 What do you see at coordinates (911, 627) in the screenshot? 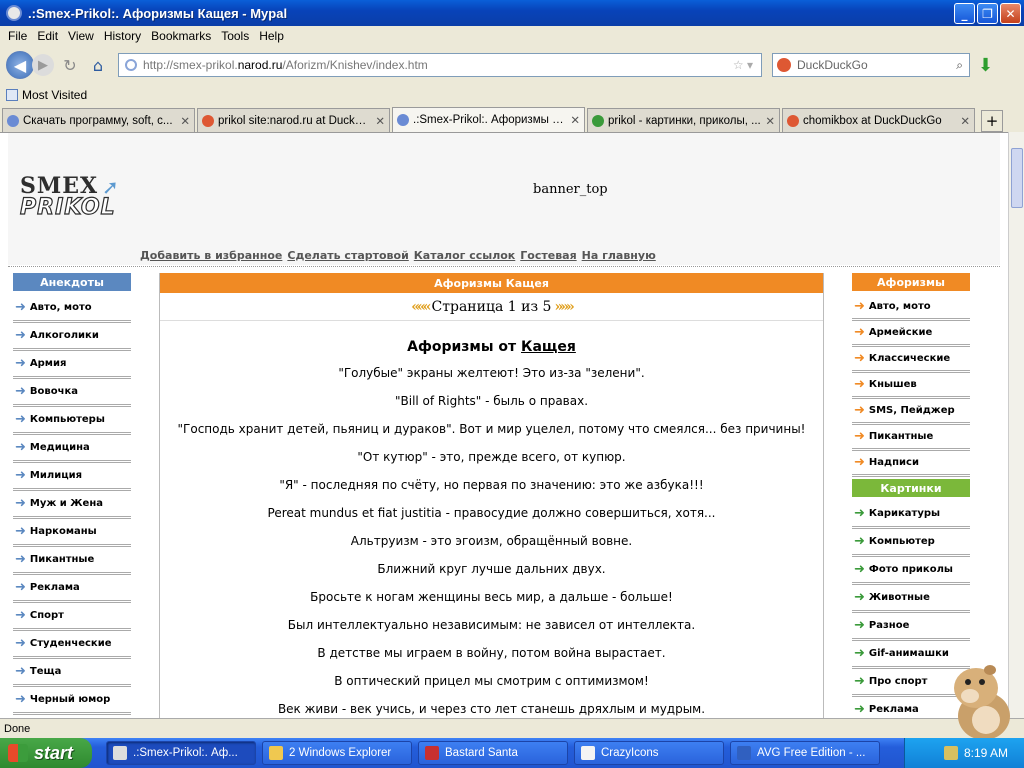
I see `pictures-category-item: ➜ Разное` at bounding box center [911, 627].